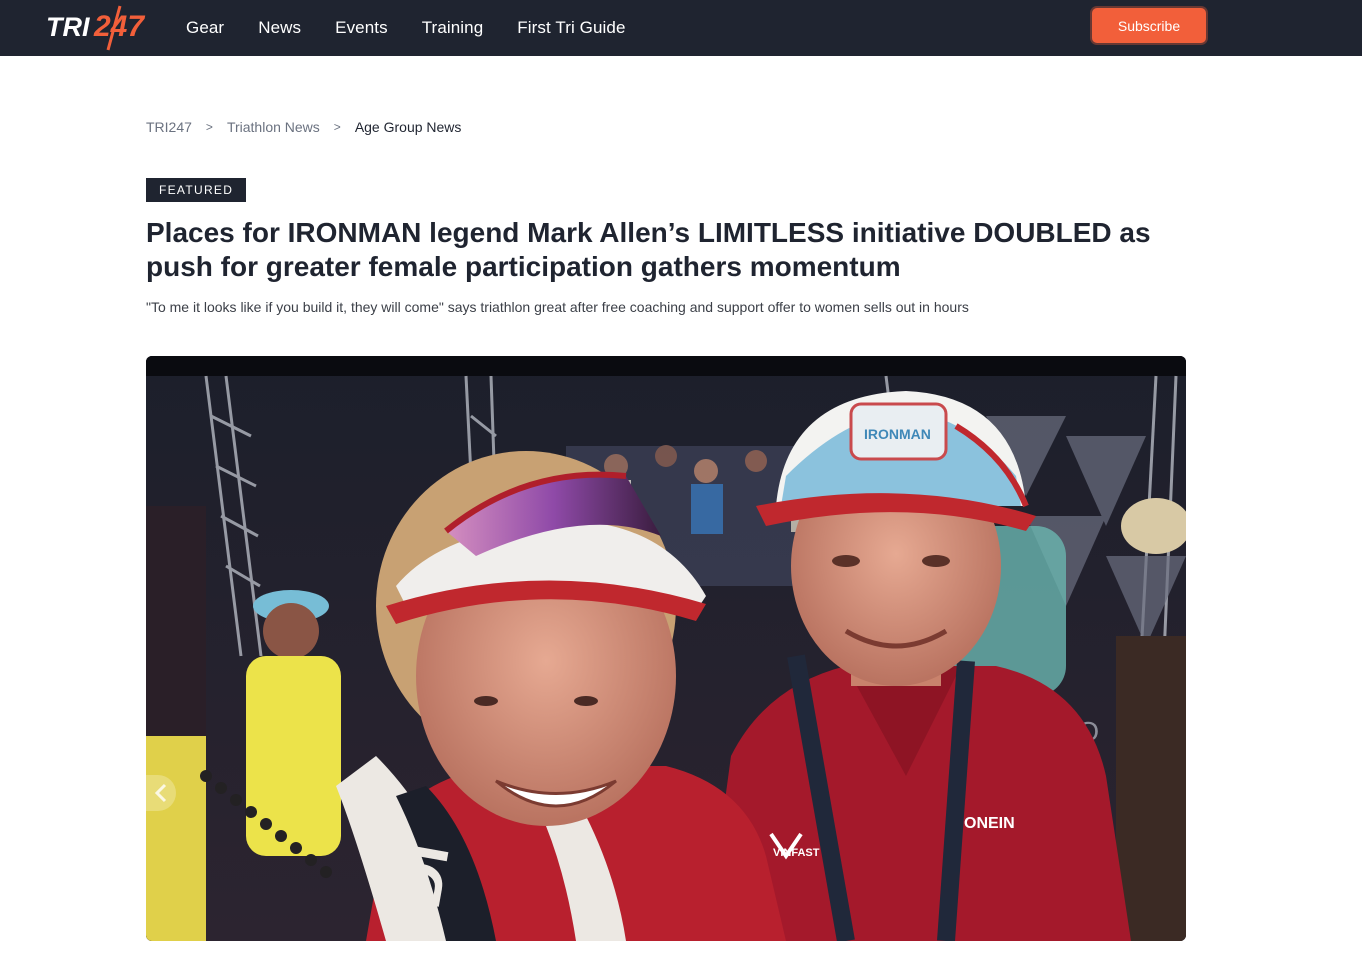 Image resolution: width=1362 pixels, height=964 pixels. What do you see at coordinates (196, 190) in the screenshot?
I see `featured-badge: FEATURED` at bounding box center [196, 190].